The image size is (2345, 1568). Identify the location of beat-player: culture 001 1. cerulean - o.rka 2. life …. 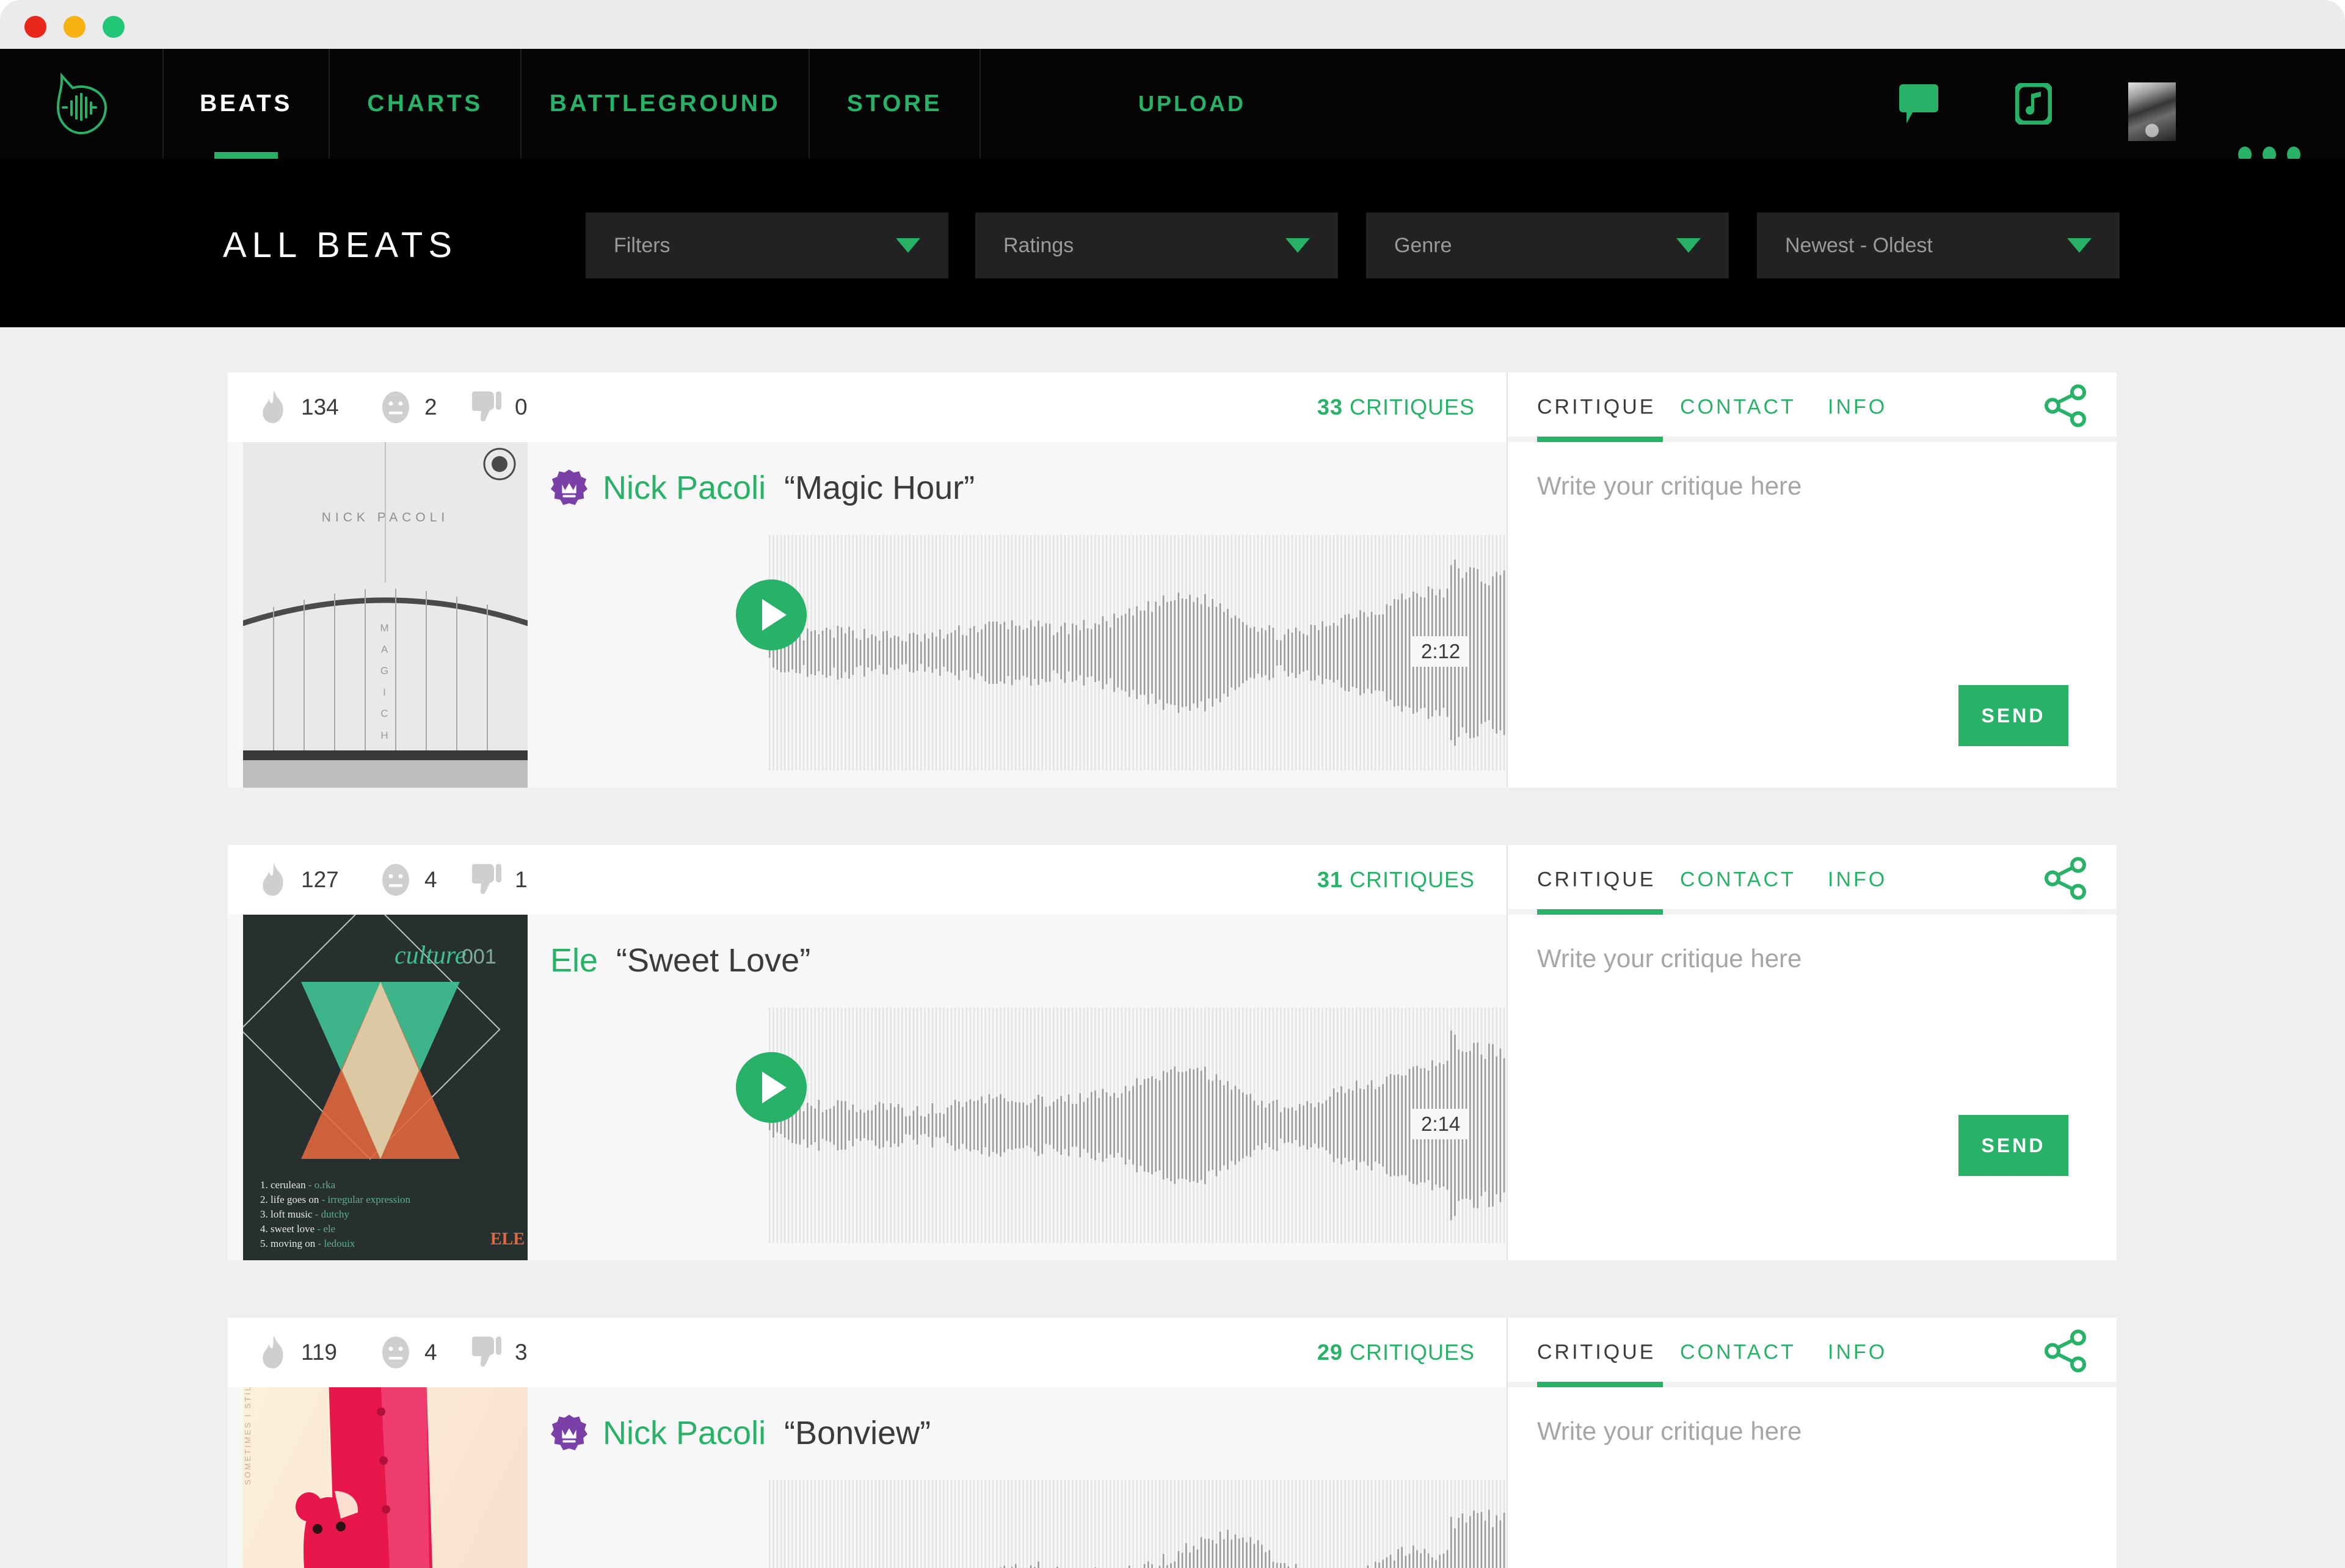
(868, 1087).